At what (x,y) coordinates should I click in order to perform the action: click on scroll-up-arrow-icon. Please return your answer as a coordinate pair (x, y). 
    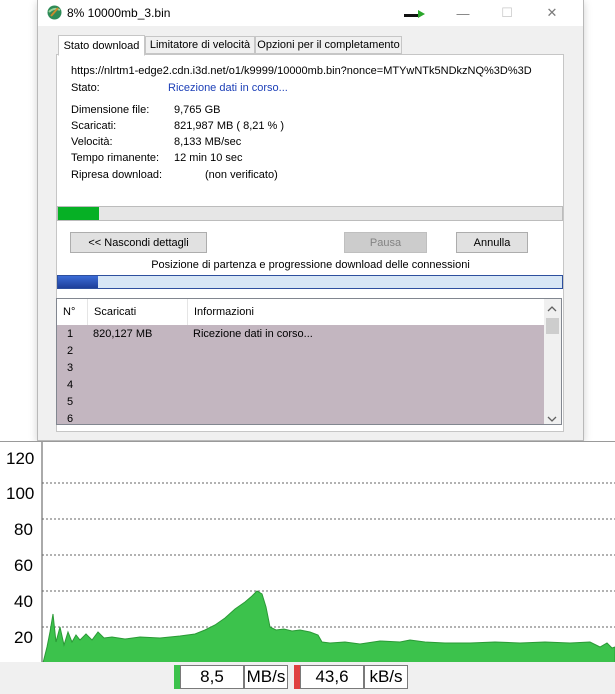
    Looking at the image, I should click on (552, 309).